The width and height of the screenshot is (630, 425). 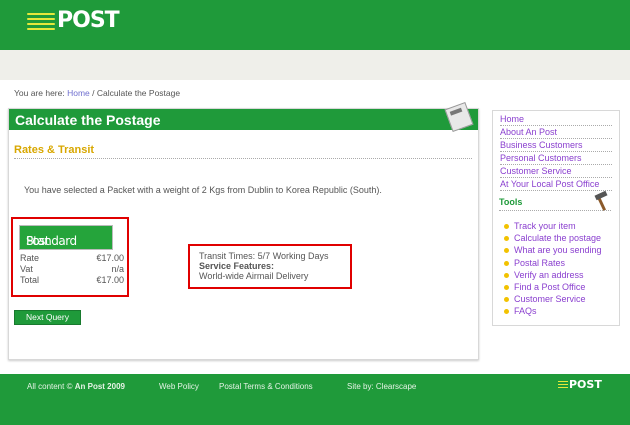 I want to click on page-title: Calculate the Postage, so click(x=88, y=120).